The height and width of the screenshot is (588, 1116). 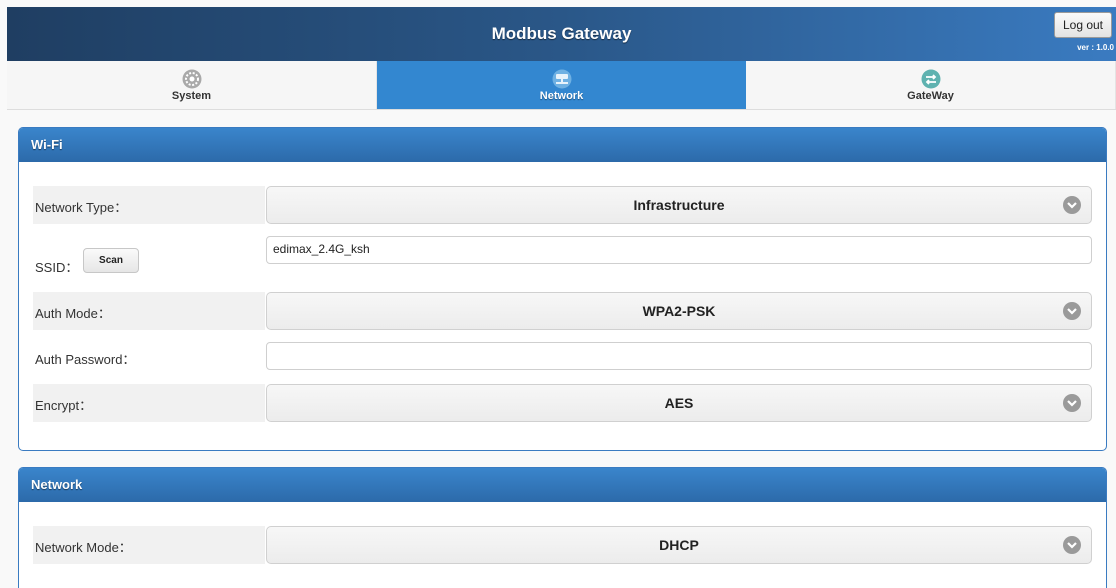 I want to click on tab-gateway-label: GateWay, so click(x=930, y=96).